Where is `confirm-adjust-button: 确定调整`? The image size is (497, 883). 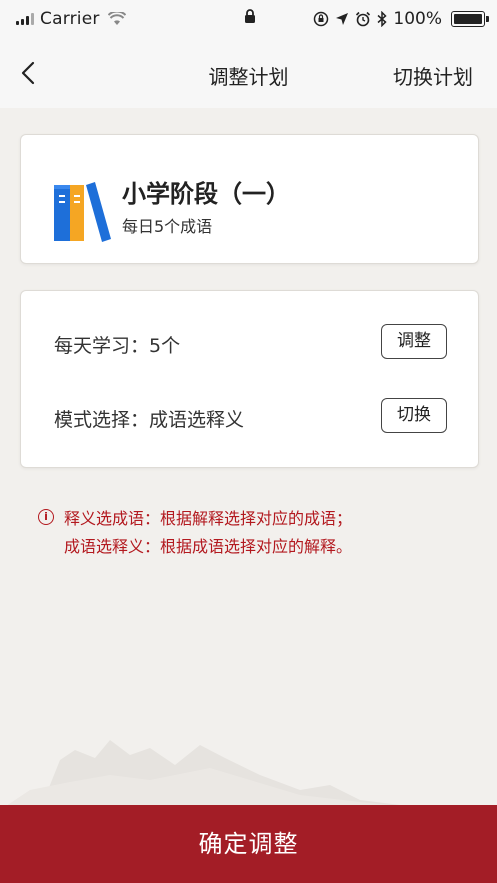
confirm-adjust-button: 确定调整 is located at coordinates (248, 844).